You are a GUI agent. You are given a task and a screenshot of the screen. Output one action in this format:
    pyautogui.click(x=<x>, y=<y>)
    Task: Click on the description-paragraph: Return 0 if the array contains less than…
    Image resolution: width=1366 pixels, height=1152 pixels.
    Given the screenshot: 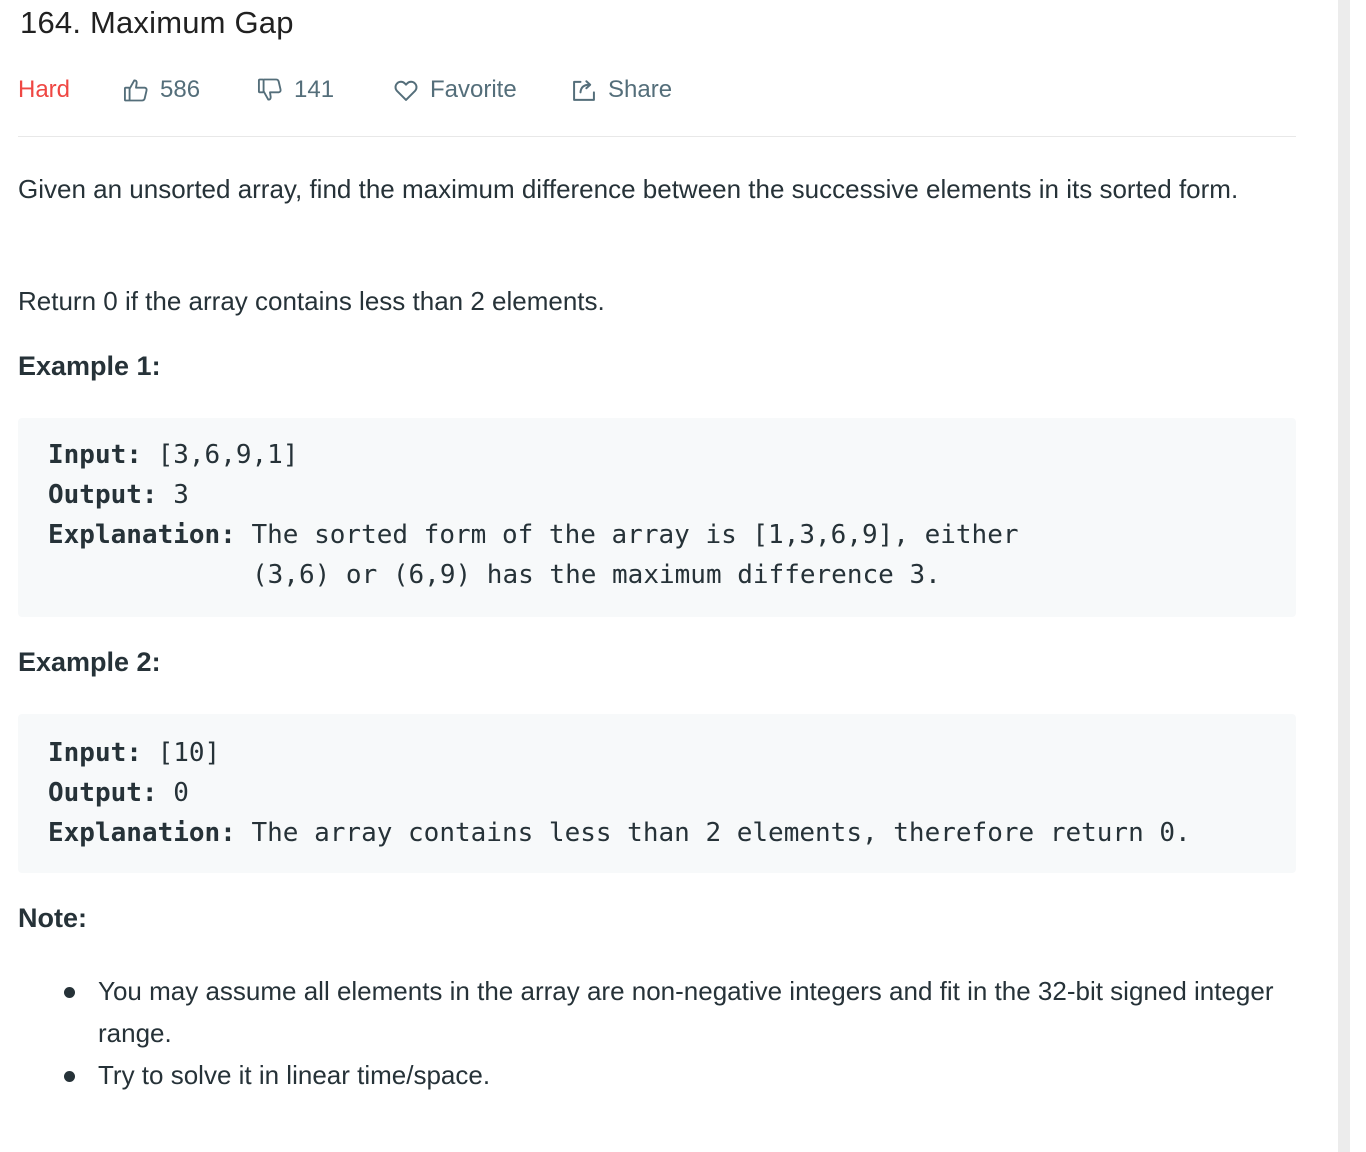 What is the action you would take?
    pyautogui.click(x=311, y=301)
    